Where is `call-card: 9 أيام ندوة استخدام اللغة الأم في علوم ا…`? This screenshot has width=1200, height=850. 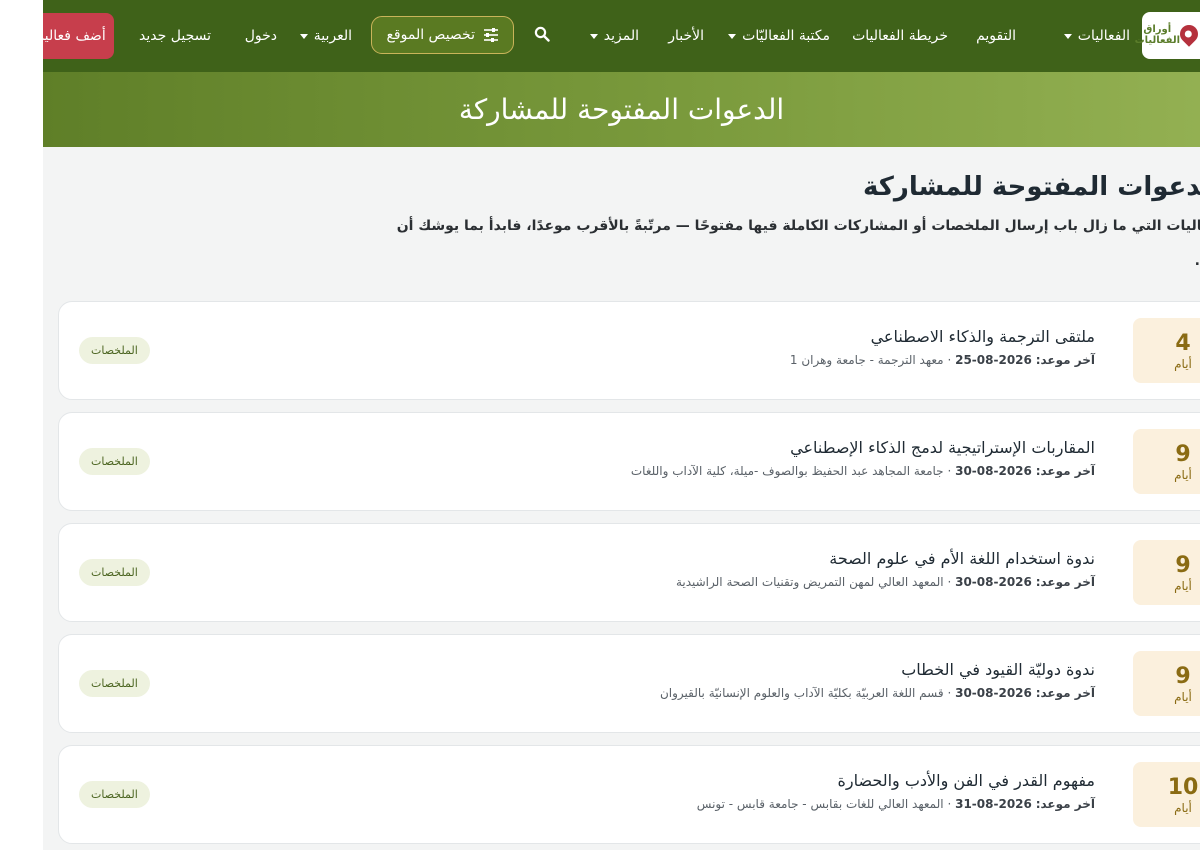
call-card: 9 أيام ندوة استخدام اللغة الأم في علوم ا… is located at coordinates (629, 572).